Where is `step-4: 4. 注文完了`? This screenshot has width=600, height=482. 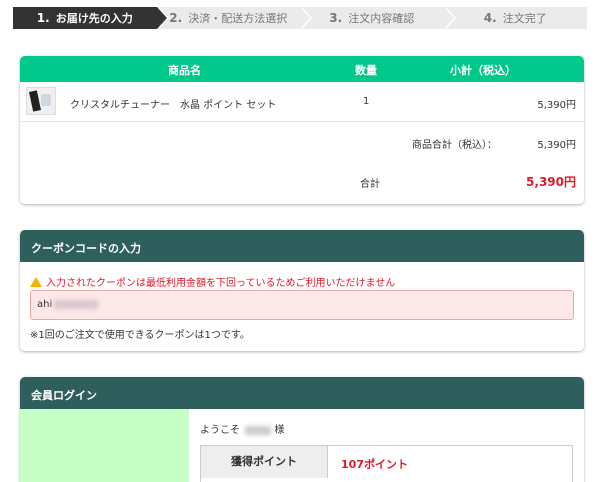
step-4: 4. 注文完了 is located at coordinates (515, 18).